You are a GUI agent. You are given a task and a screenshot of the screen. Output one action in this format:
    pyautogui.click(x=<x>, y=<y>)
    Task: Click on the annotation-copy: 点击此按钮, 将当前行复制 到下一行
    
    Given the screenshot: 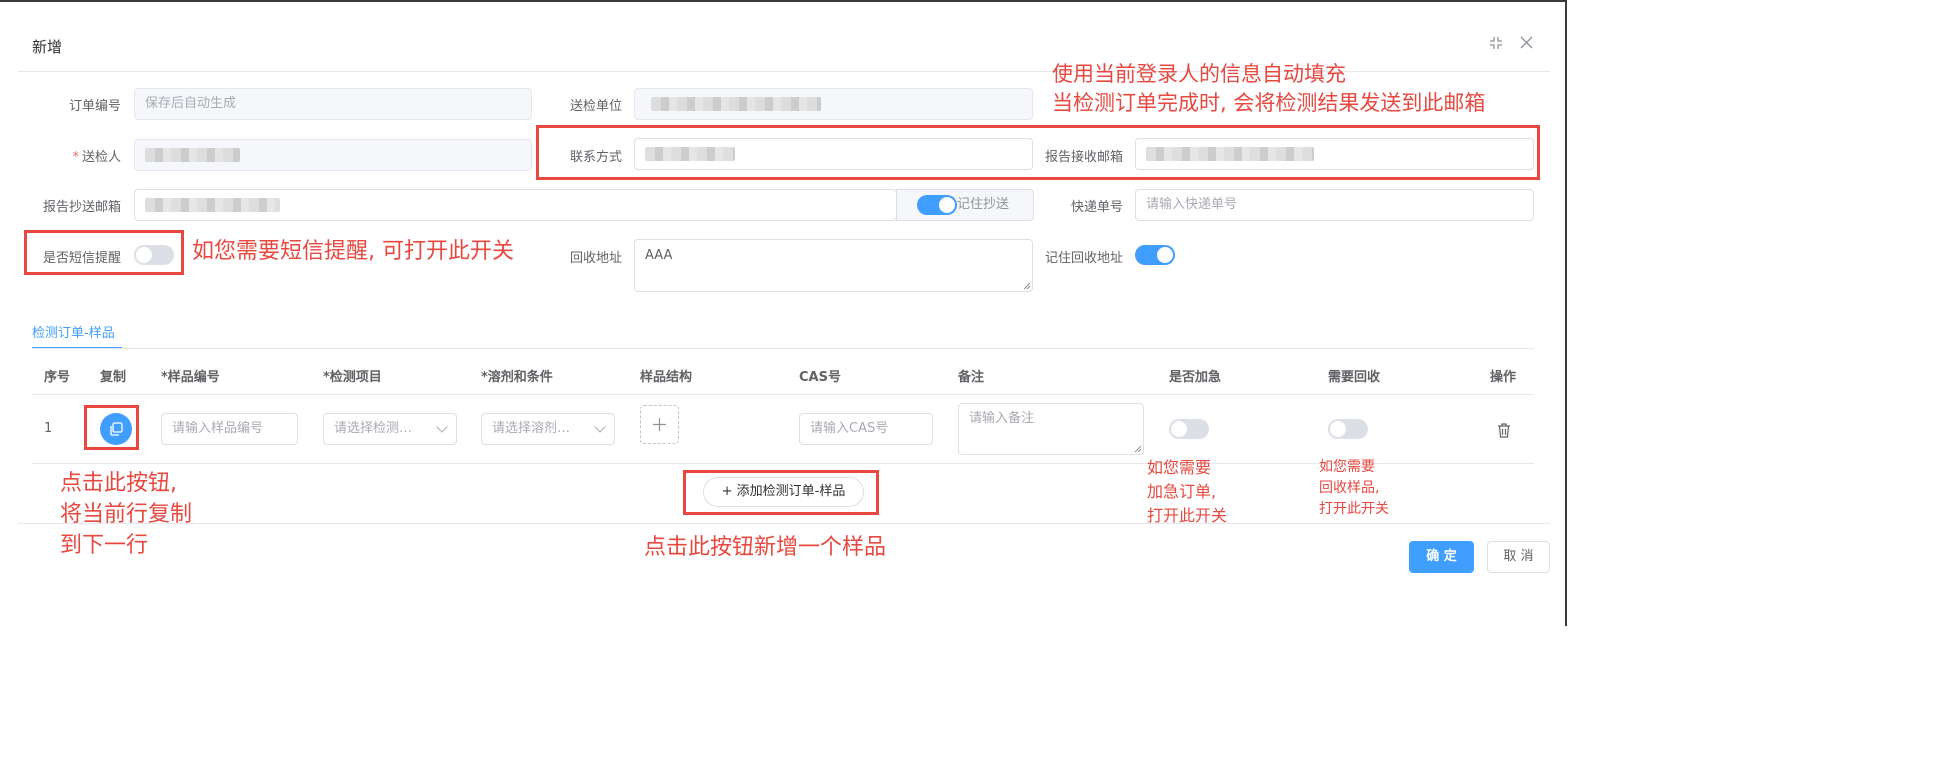 What is the action you would take?
    pyautogui.click(x=126, y=514)
    